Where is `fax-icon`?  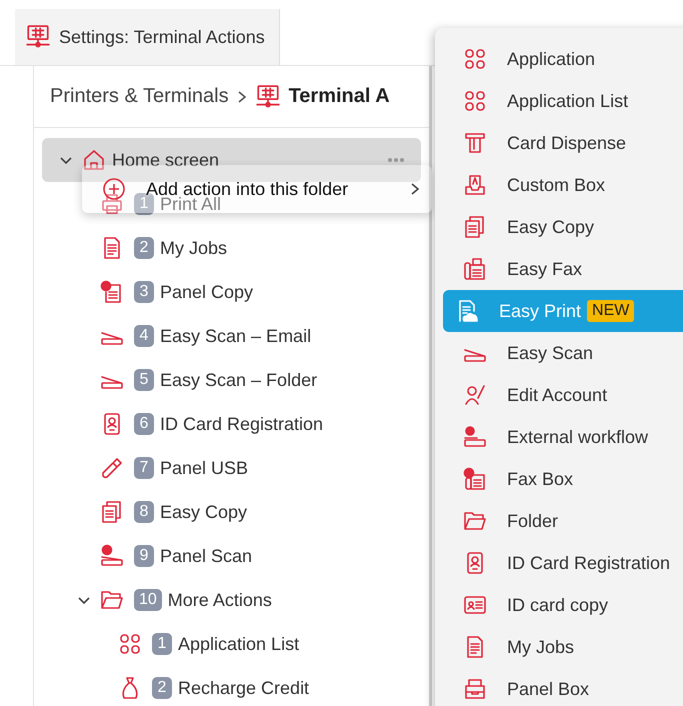 fax-icon is located at coordinates (475, 269).